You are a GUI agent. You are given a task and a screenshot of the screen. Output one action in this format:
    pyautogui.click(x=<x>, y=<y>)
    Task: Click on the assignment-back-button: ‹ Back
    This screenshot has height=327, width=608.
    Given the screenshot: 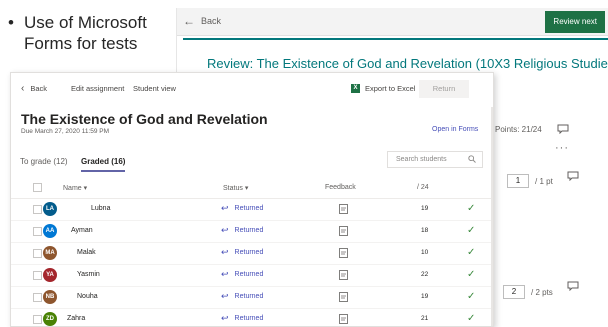 What is the action you would take?
    pyautogui.click(x=34, y=88)
    